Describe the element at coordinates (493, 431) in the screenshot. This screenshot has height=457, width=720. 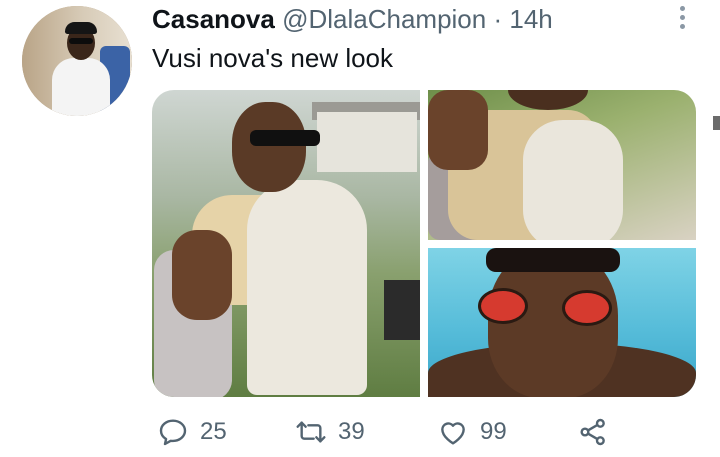
I see `like-count: 99` at that location.